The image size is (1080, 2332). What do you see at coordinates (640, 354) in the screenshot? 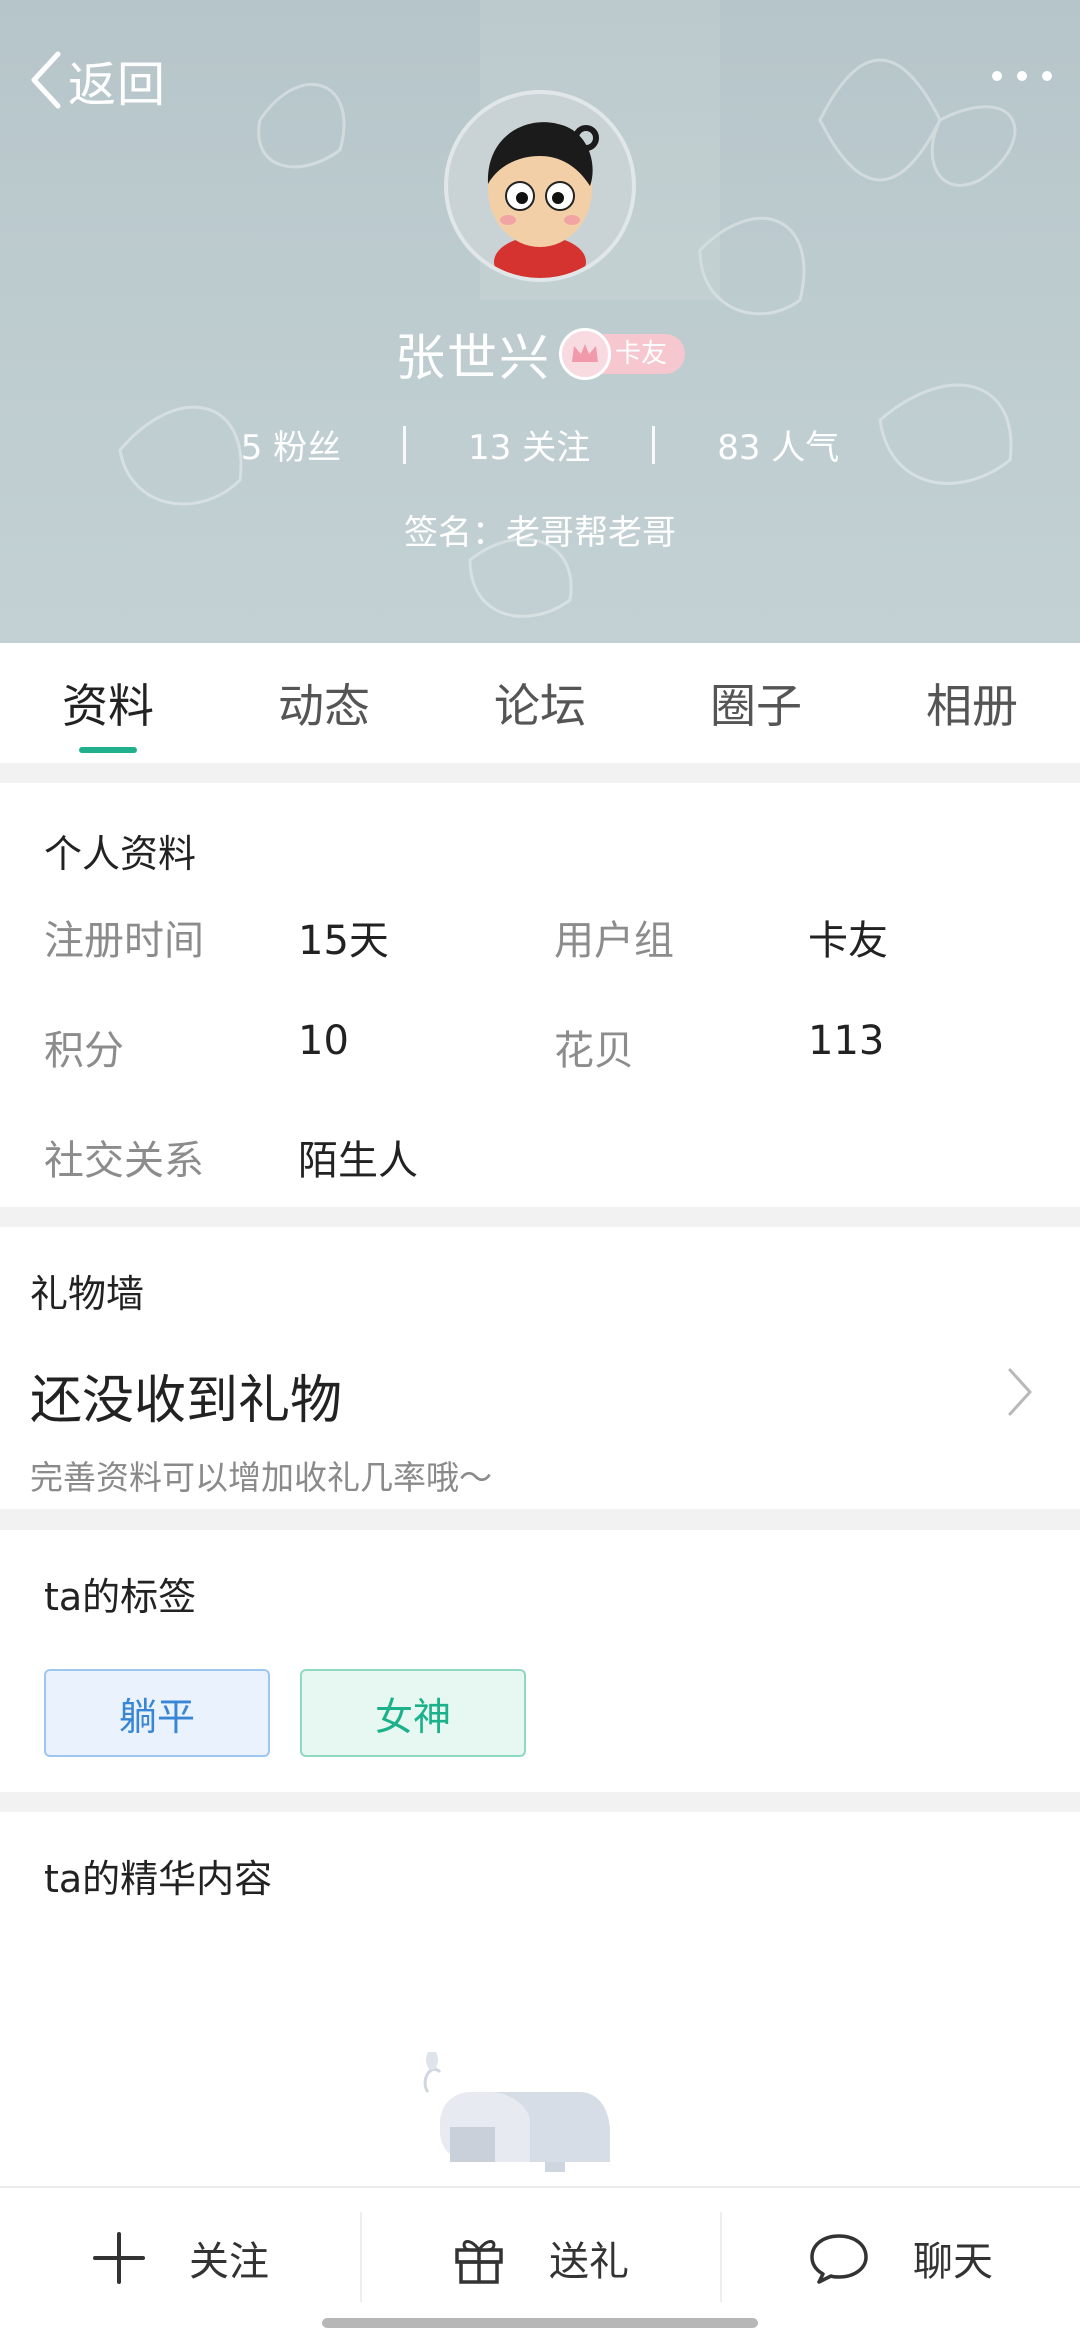
I see `badge-label: 卡友` at bounding box center [640, 354].